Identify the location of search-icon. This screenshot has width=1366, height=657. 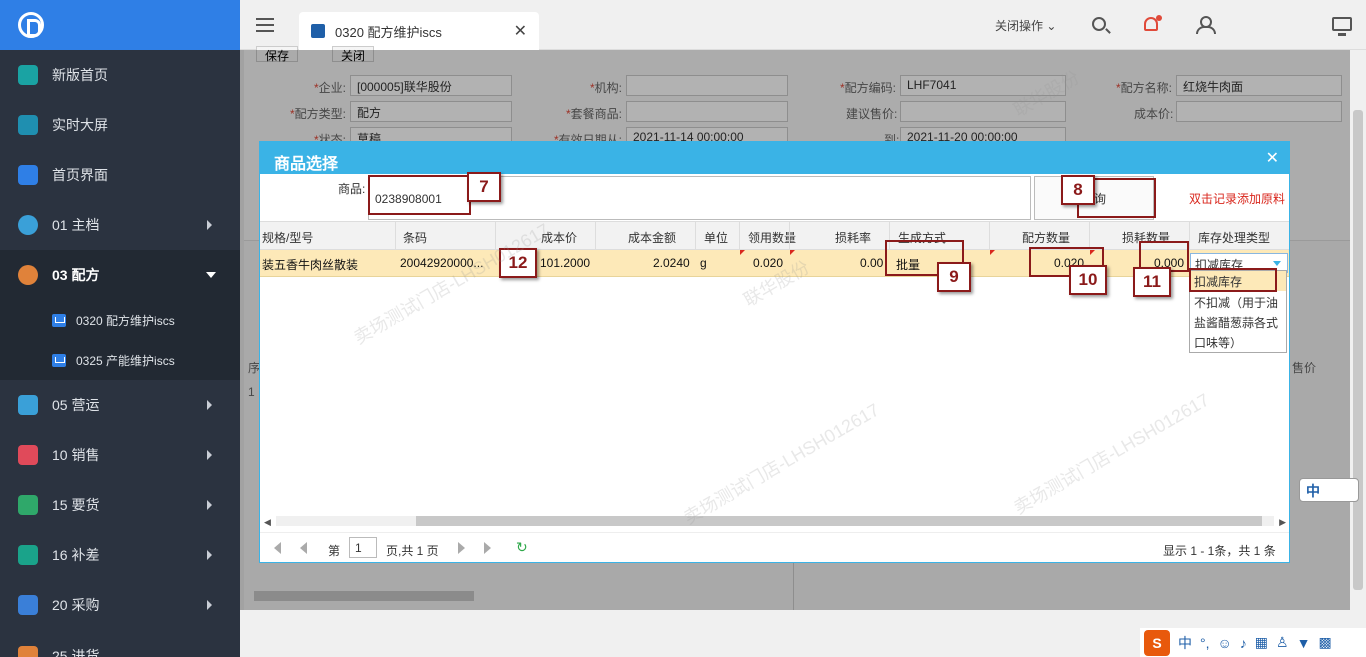
(1099, 24).